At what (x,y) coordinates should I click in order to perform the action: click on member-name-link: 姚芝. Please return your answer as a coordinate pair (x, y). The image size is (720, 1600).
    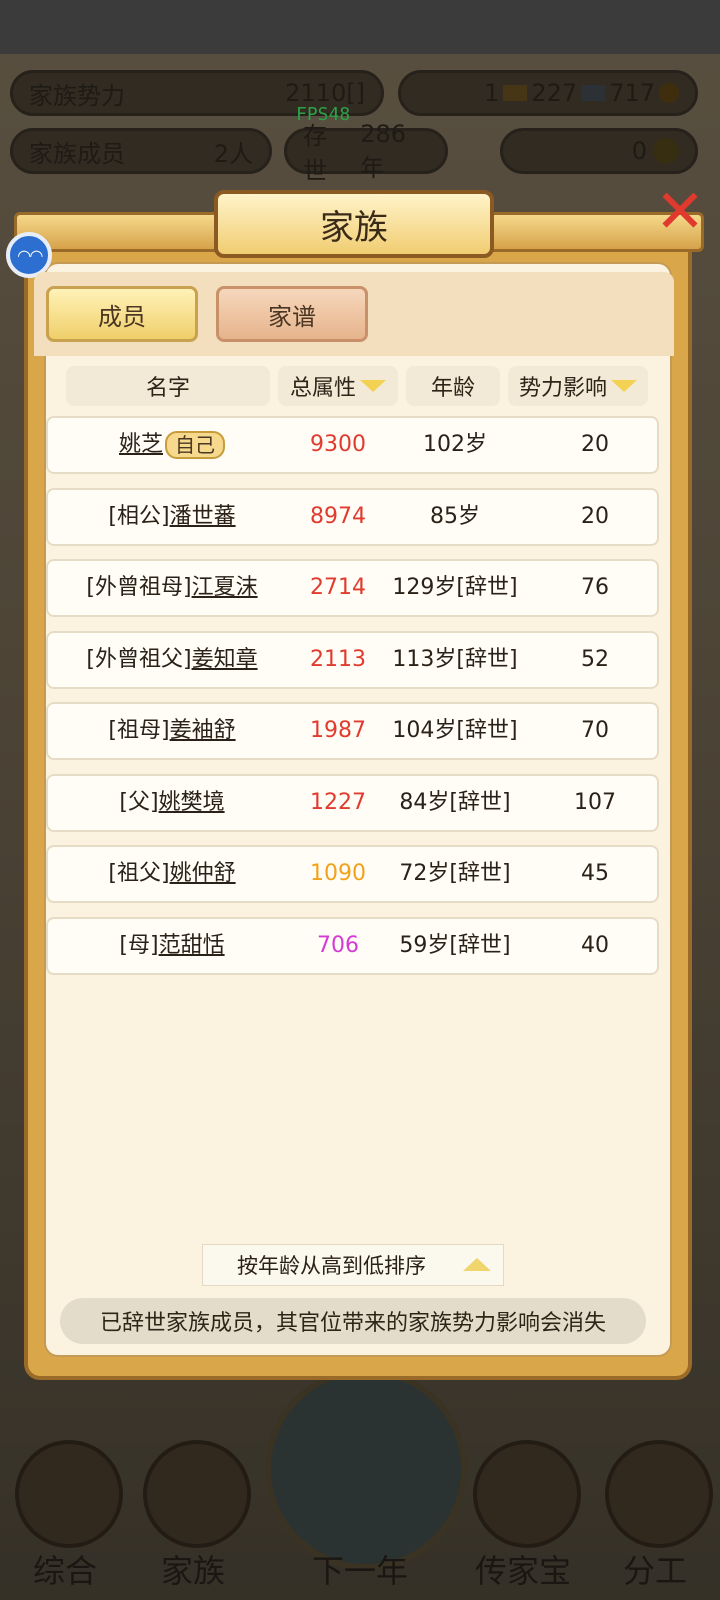
    Looking at the image, I should click on (141, 444).